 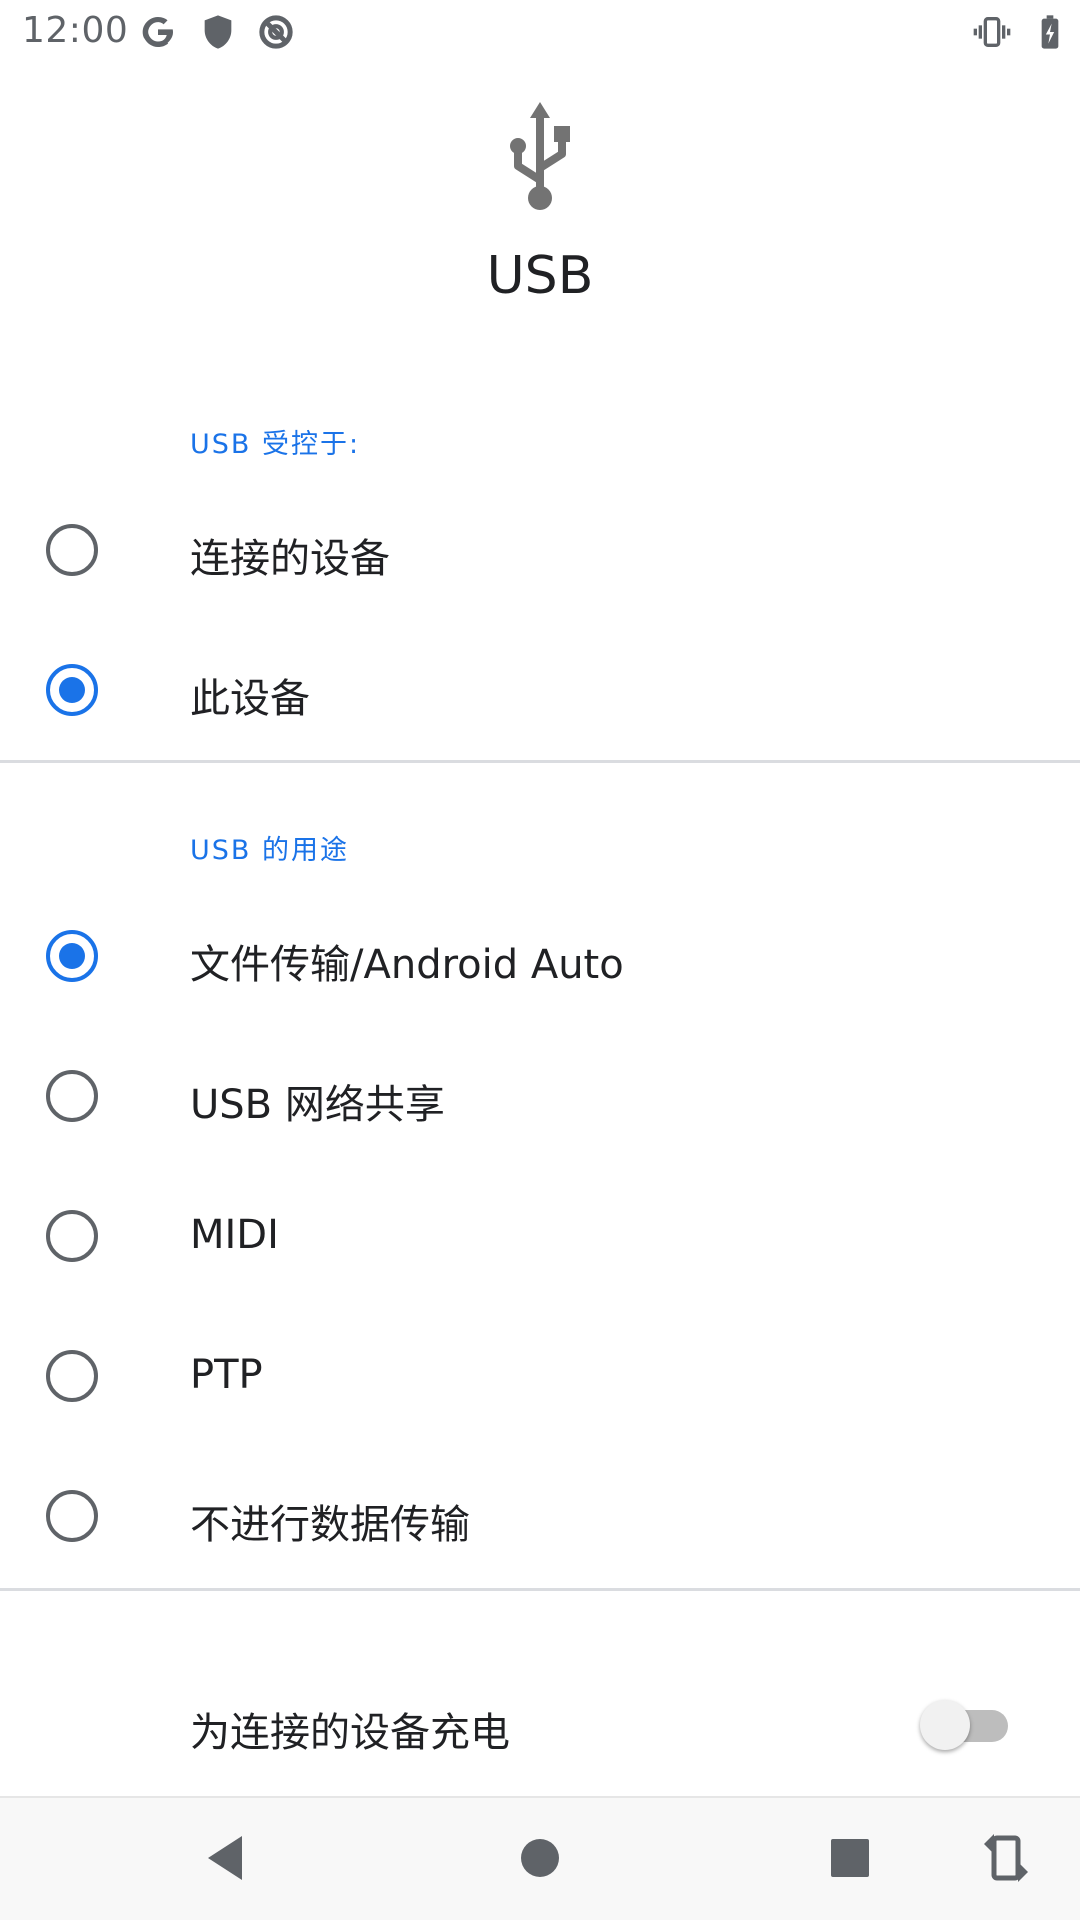 What do you see at coordinates (540, 1096) in the screenshot?
I see `option-usb-tethering: USB 网络共享` at bounding box center [540, 1096].